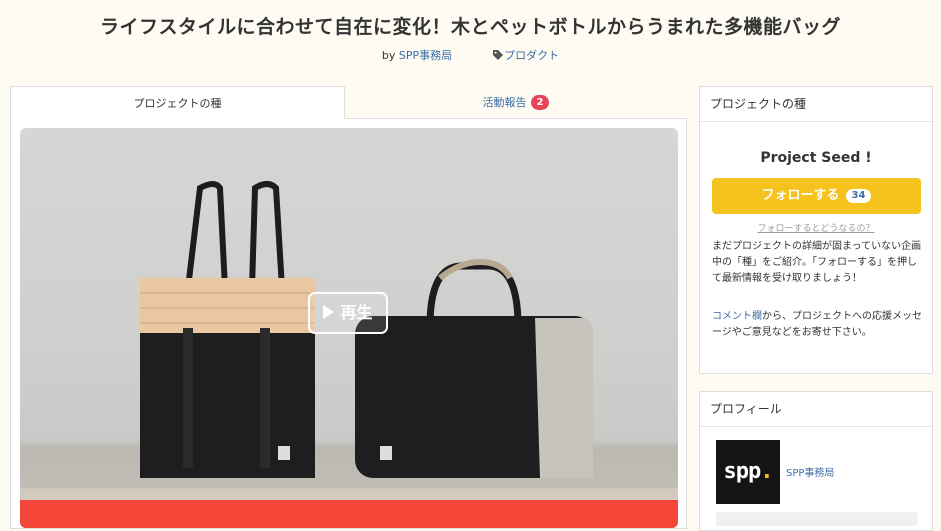 The height and width of the screenshot is (531, 941). What do you see at coordinates (470, 27) in the screenshot?
I see `page-title: ライフスタイルに合わせて自在に変化！木とペットボトルからうまれた多機能バッグ` at bounding box center [470, 27].